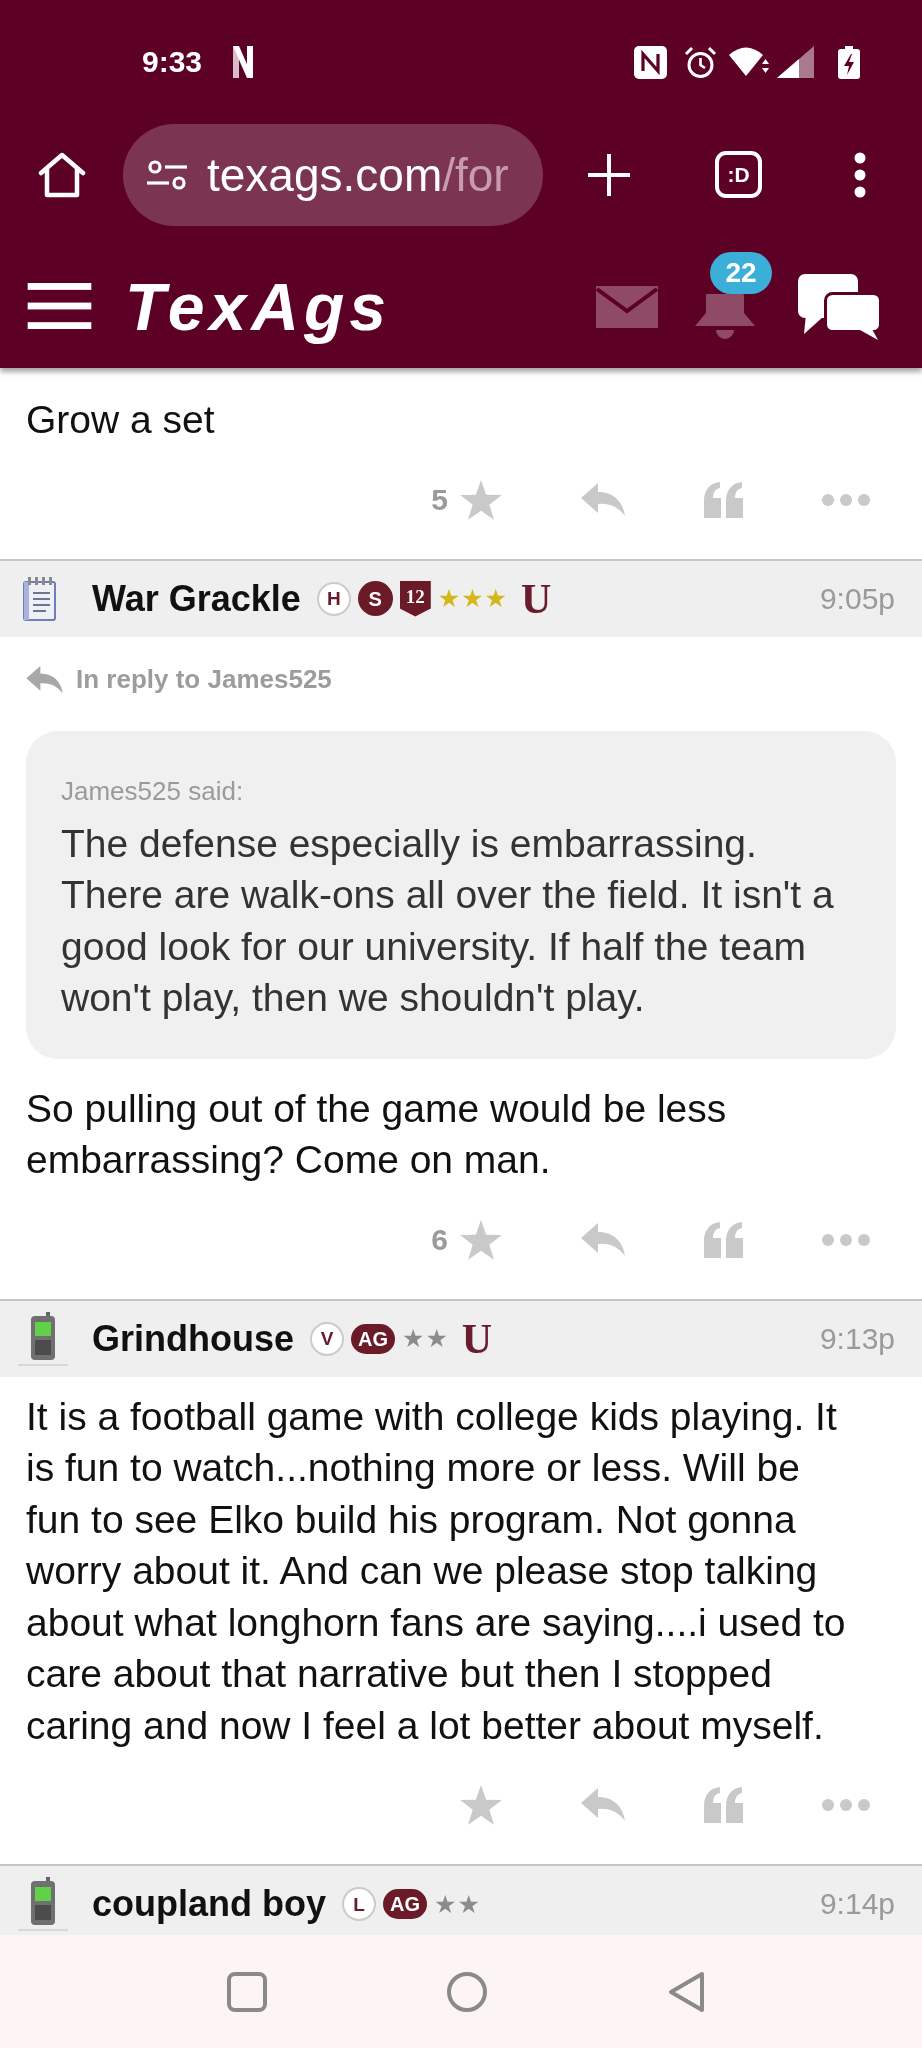 The image size is (922, 2048). Describe the element at coordinates (686, 1991) in the screenshot. I see `back-icon` at that location.